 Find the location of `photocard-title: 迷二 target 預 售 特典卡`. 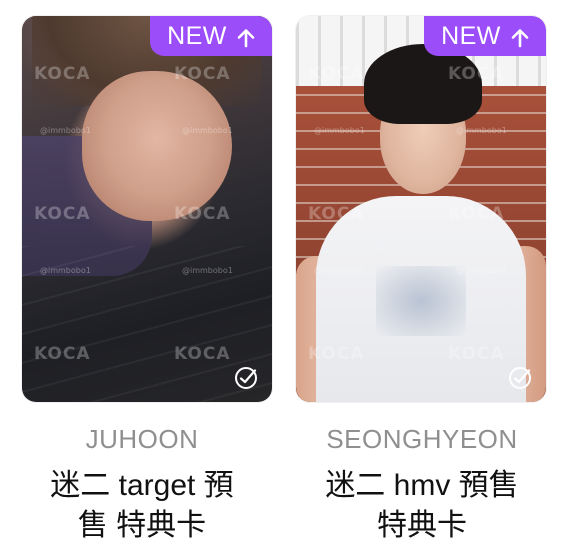

photocard-title: 迷二 target 預 售 特典卡 is located at coordinates (142, 506).